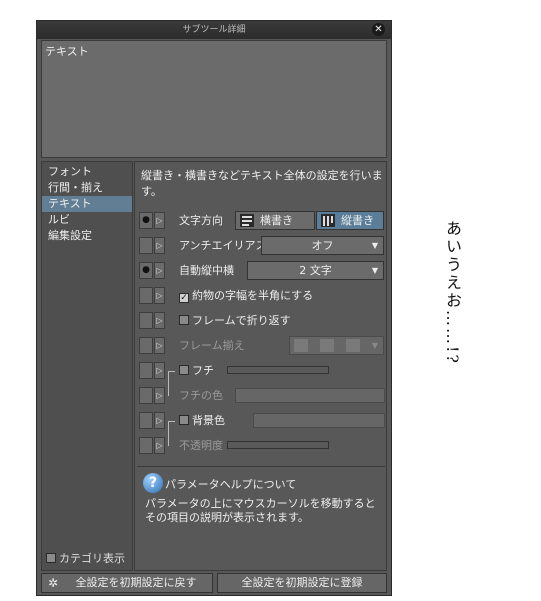 The height and width of the screenshot is (601, 541). I want to click on row-antialias: ▷ アンチエイリアス オフ ▼, so click(261, 245).